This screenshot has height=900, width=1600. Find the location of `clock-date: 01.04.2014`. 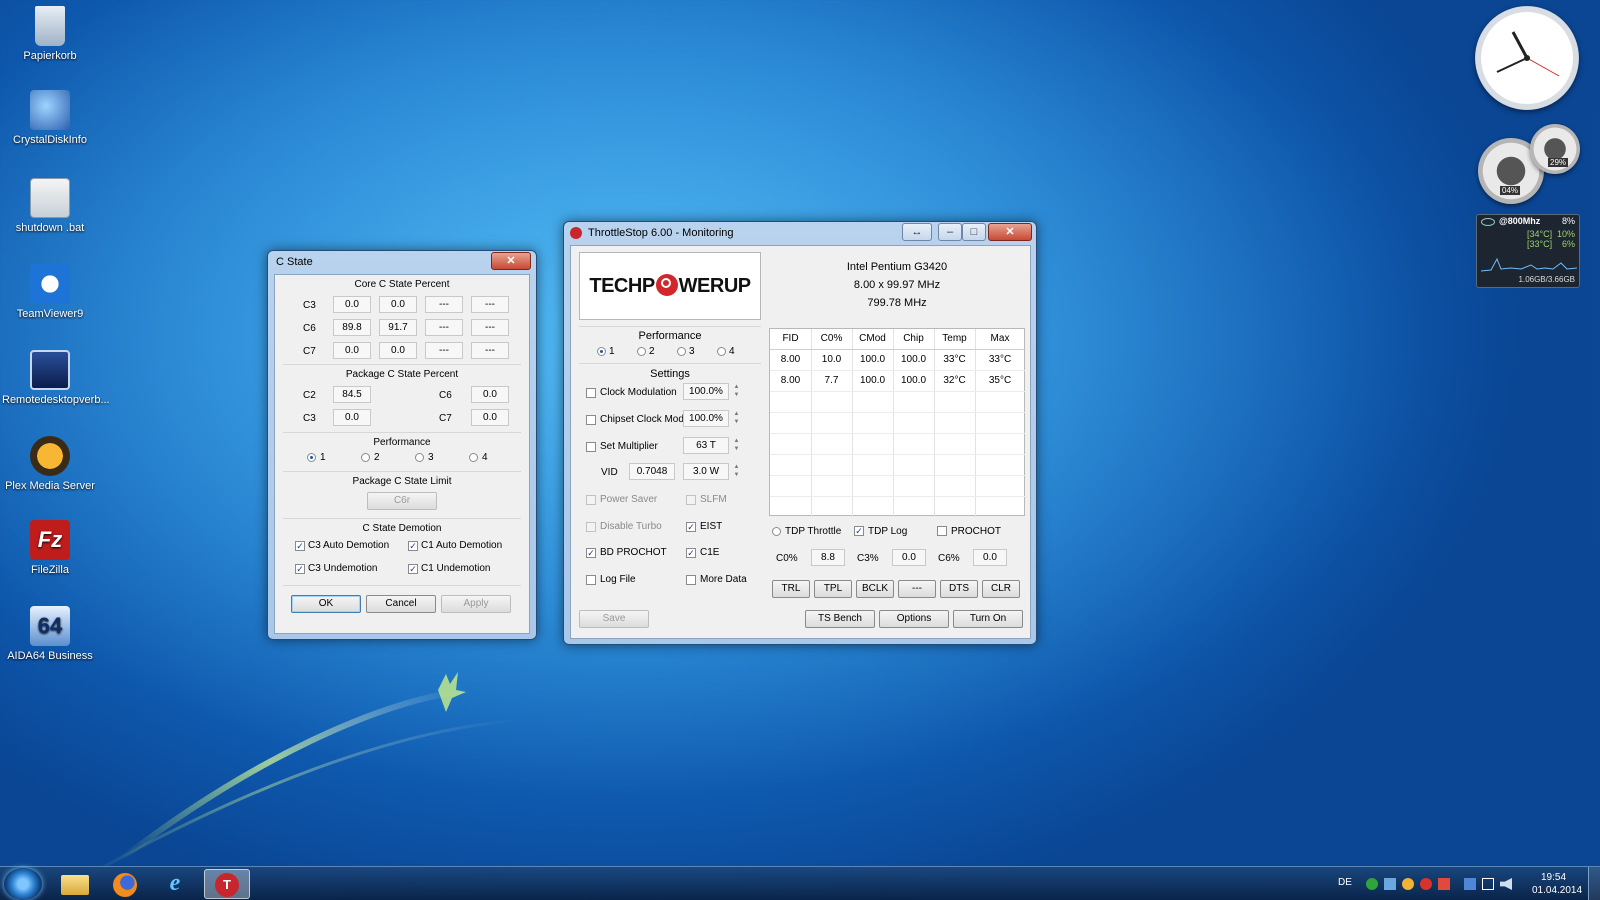

clock-date: 01.04.2014 is located at coordinates (1557, 890).